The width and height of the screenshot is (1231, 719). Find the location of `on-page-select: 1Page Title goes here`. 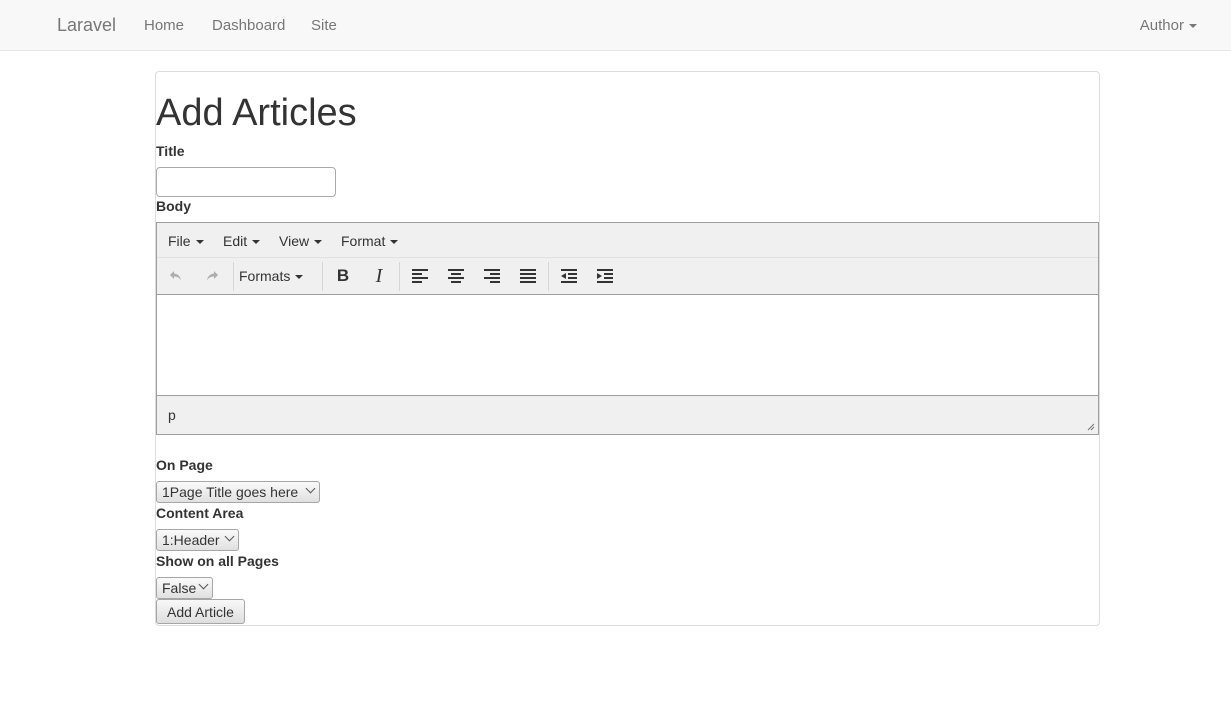

on-page-select: 1Page Title goes here is located at coordinates (238, 492).